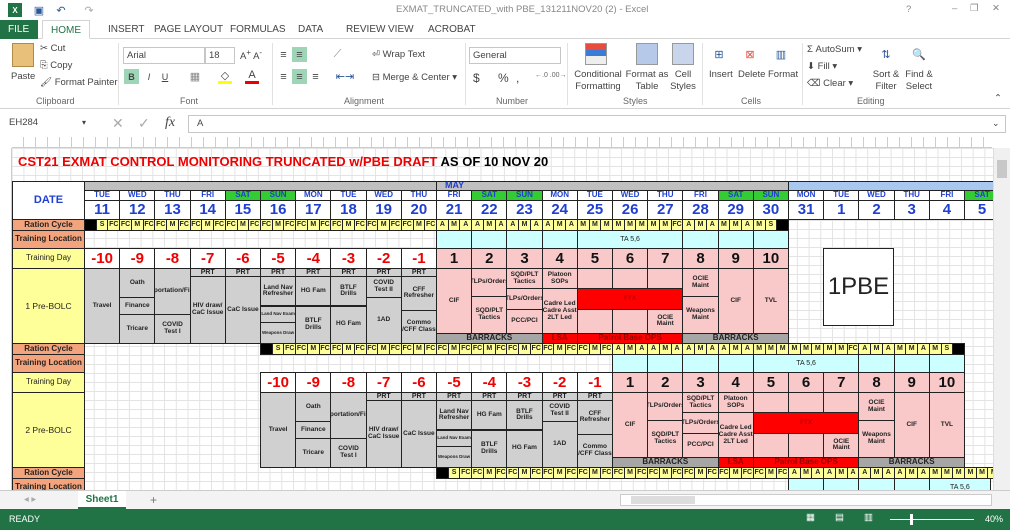 The image size is (1010, 530). What do you see at coordinates (476, 78) in the screenshot?
I see `currency-button: $` at bounding box center [476, 78].